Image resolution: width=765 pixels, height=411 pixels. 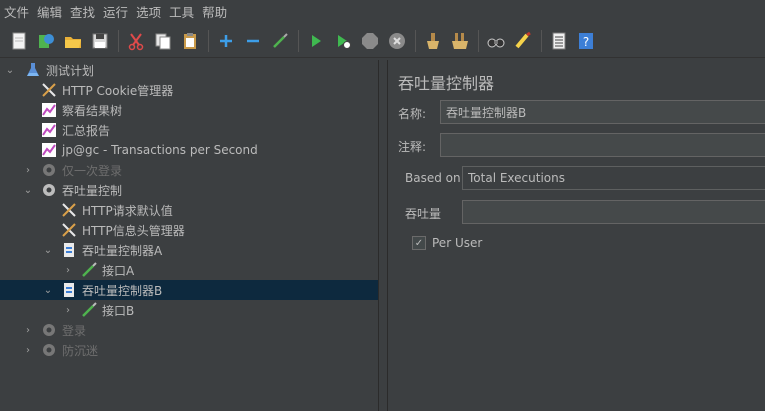 I want to click on paste-icon, so click(x=190, y=40).